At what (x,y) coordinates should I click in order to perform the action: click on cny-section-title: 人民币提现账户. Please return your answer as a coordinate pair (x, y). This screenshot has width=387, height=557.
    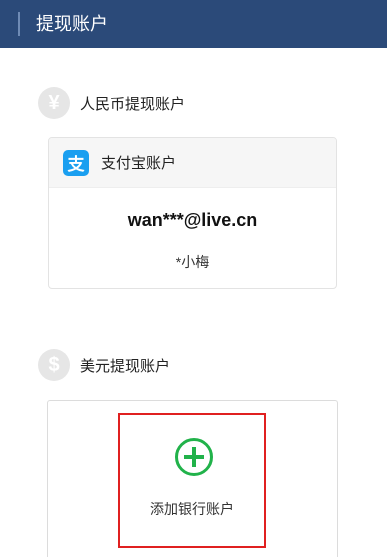
    Looking at the image, I should click on (133, 104).